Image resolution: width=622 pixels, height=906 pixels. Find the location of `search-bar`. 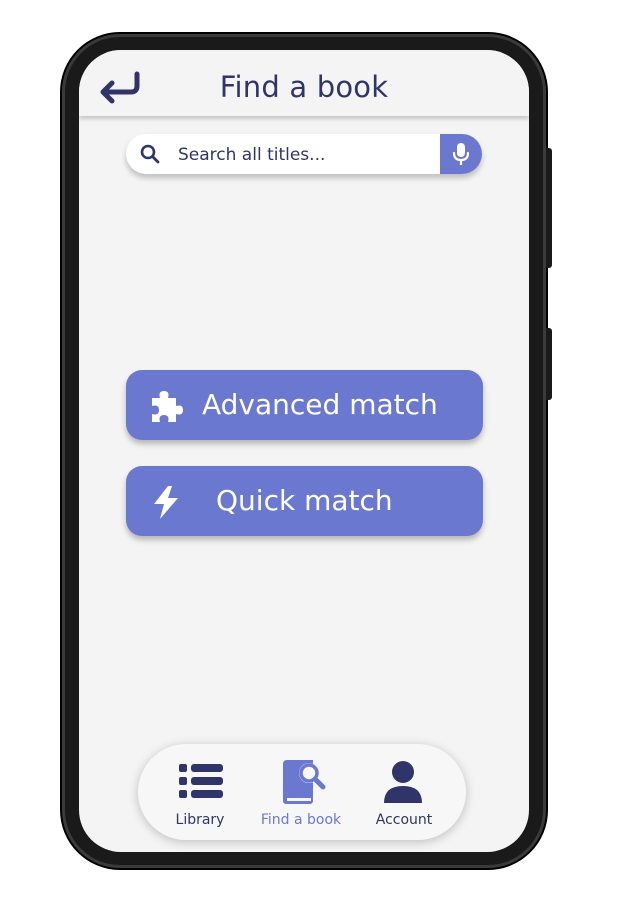

search-bar is located at coordinates (304, 154).